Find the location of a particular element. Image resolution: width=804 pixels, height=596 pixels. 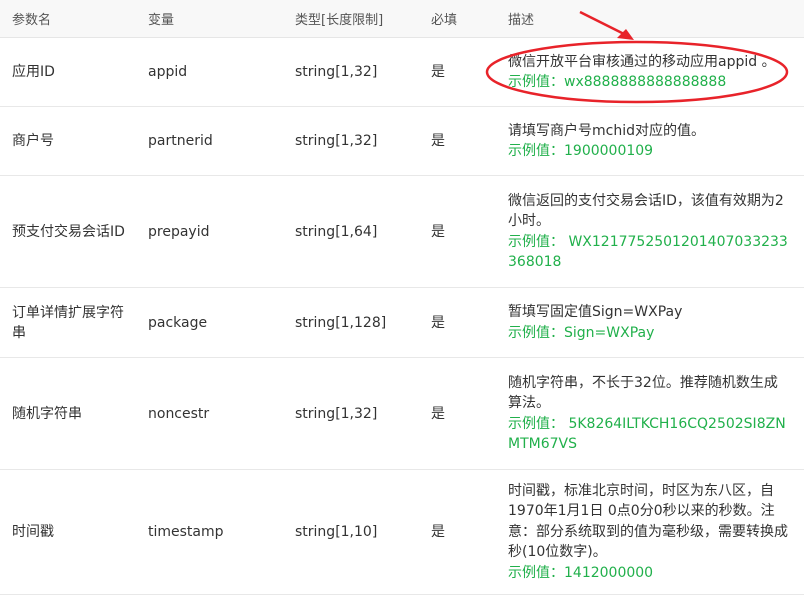

param-name: 预支付交易会话ID is located at coordinates (68, 231).